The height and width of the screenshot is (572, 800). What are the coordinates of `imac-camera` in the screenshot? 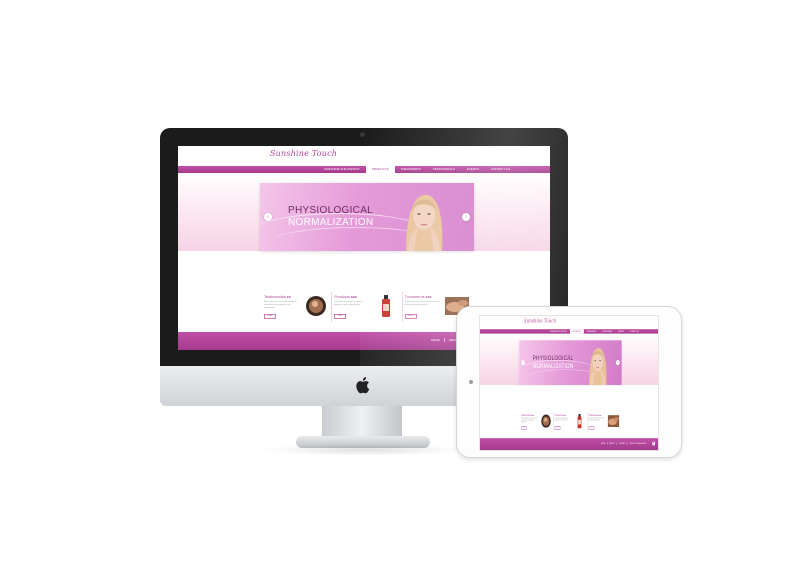 It's located at (362, 134).